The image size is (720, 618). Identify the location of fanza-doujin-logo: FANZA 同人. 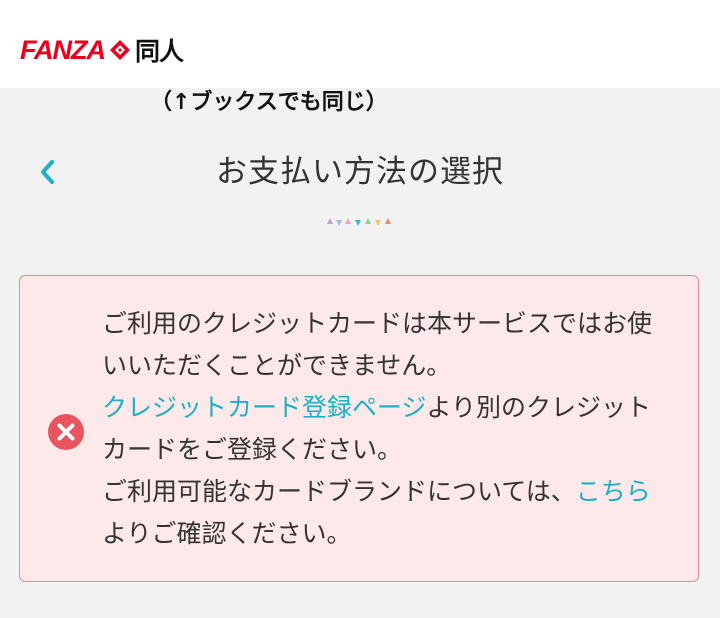
(102, 50).